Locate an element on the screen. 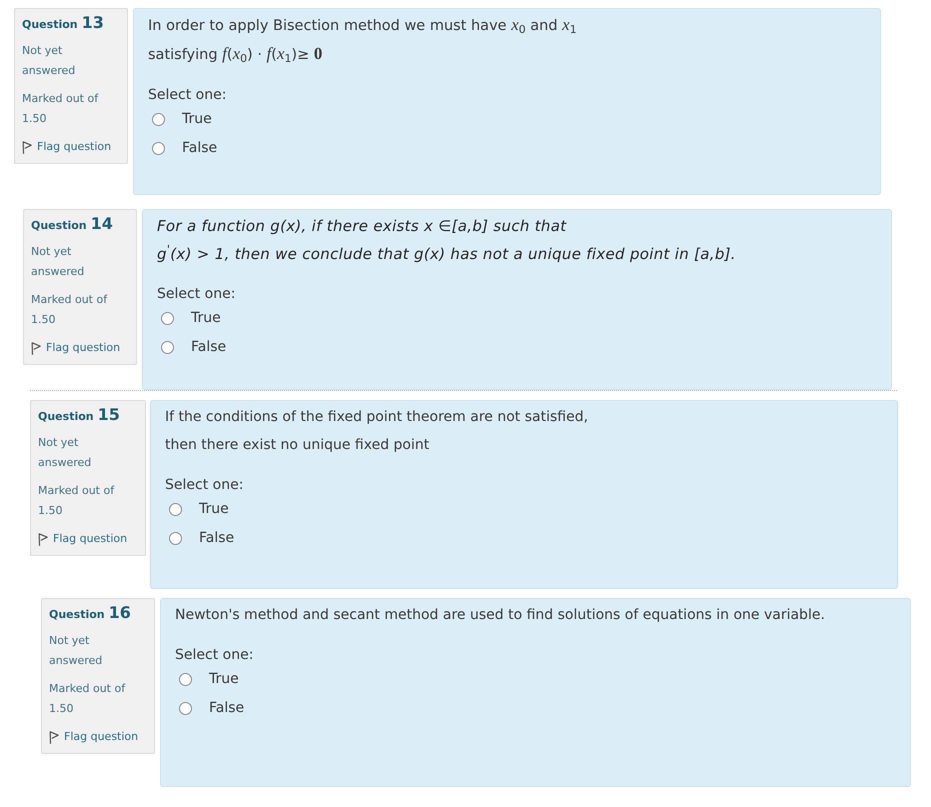  question-text: g$^{'}$(x) > 1, then we conclude that g(x) has not a unique fixed point in [a,b]. is located at coordinates (447, 253).